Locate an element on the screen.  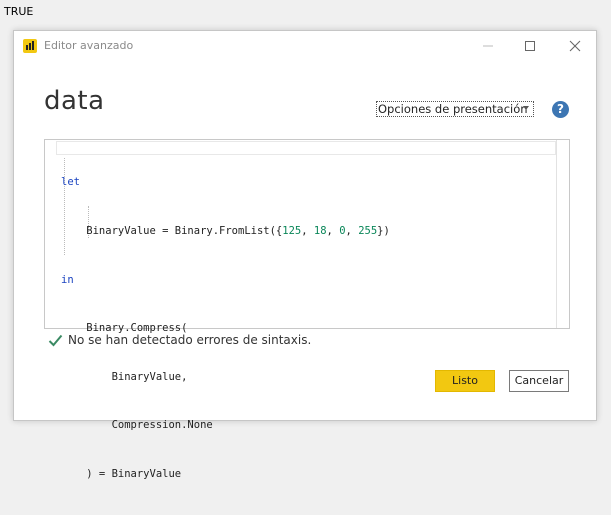
power-bi-icon is located at coordinates (30, 46).